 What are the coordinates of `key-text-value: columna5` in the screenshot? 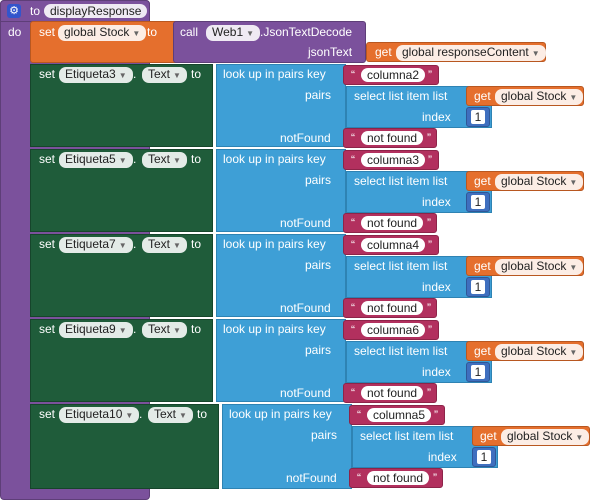 It's located at (399, 415).